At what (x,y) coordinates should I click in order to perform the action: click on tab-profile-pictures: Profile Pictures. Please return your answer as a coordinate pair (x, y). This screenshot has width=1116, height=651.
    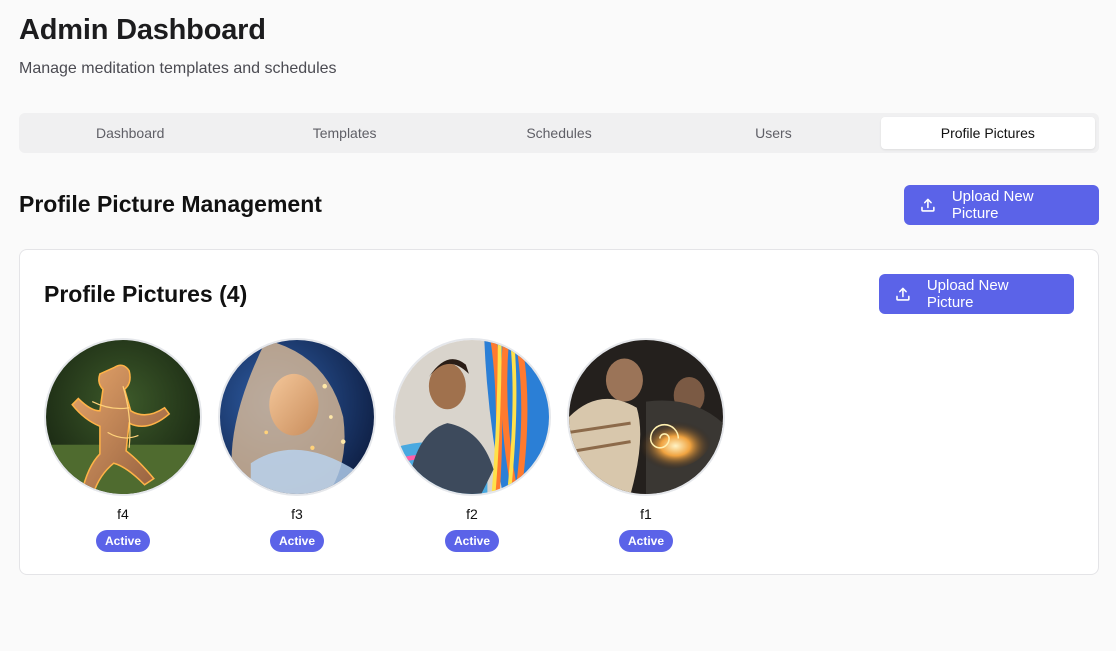
    Looking at the image, I should click on (988, 133).